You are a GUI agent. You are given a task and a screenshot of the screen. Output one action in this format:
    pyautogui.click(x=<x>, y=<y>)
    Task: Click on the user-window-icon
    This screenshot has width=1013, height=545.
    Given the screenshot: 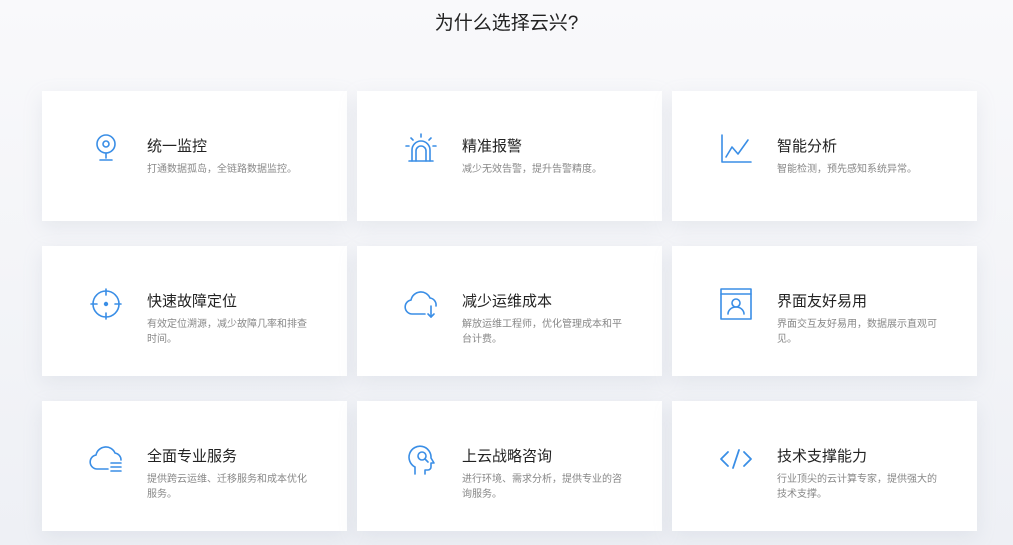 What is the action you would take?
    pyautogui.click(x=736, y=304)
    